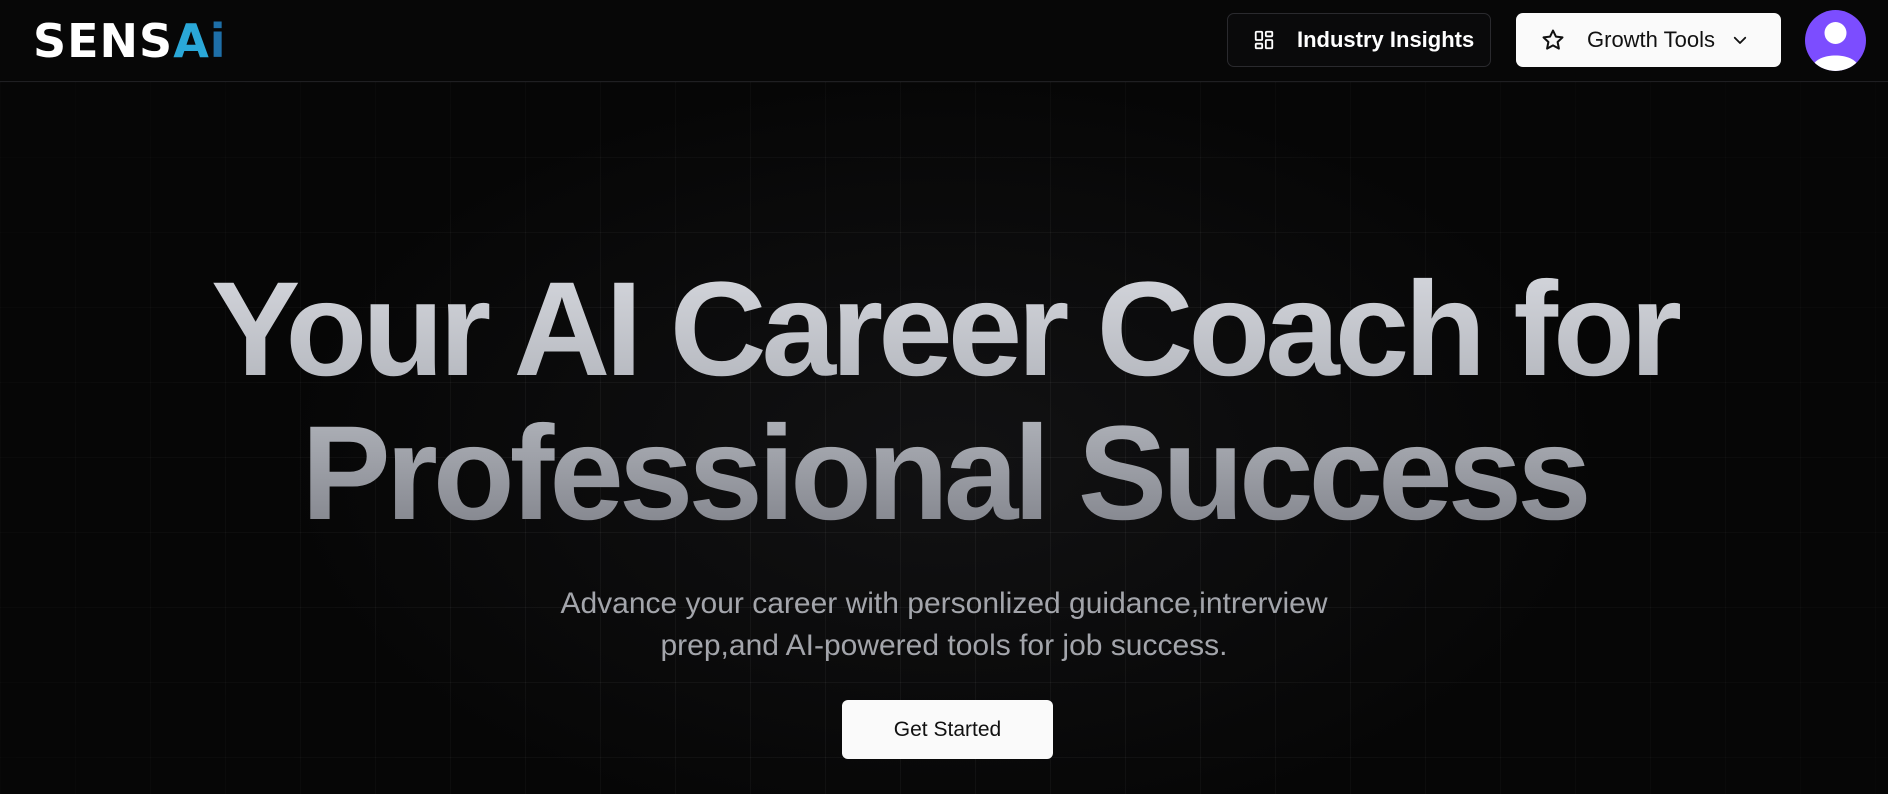  What do you see at coordinates (1553, 39) in the screenshot?
I see `star-icon` at bounding box center [1553, 39].